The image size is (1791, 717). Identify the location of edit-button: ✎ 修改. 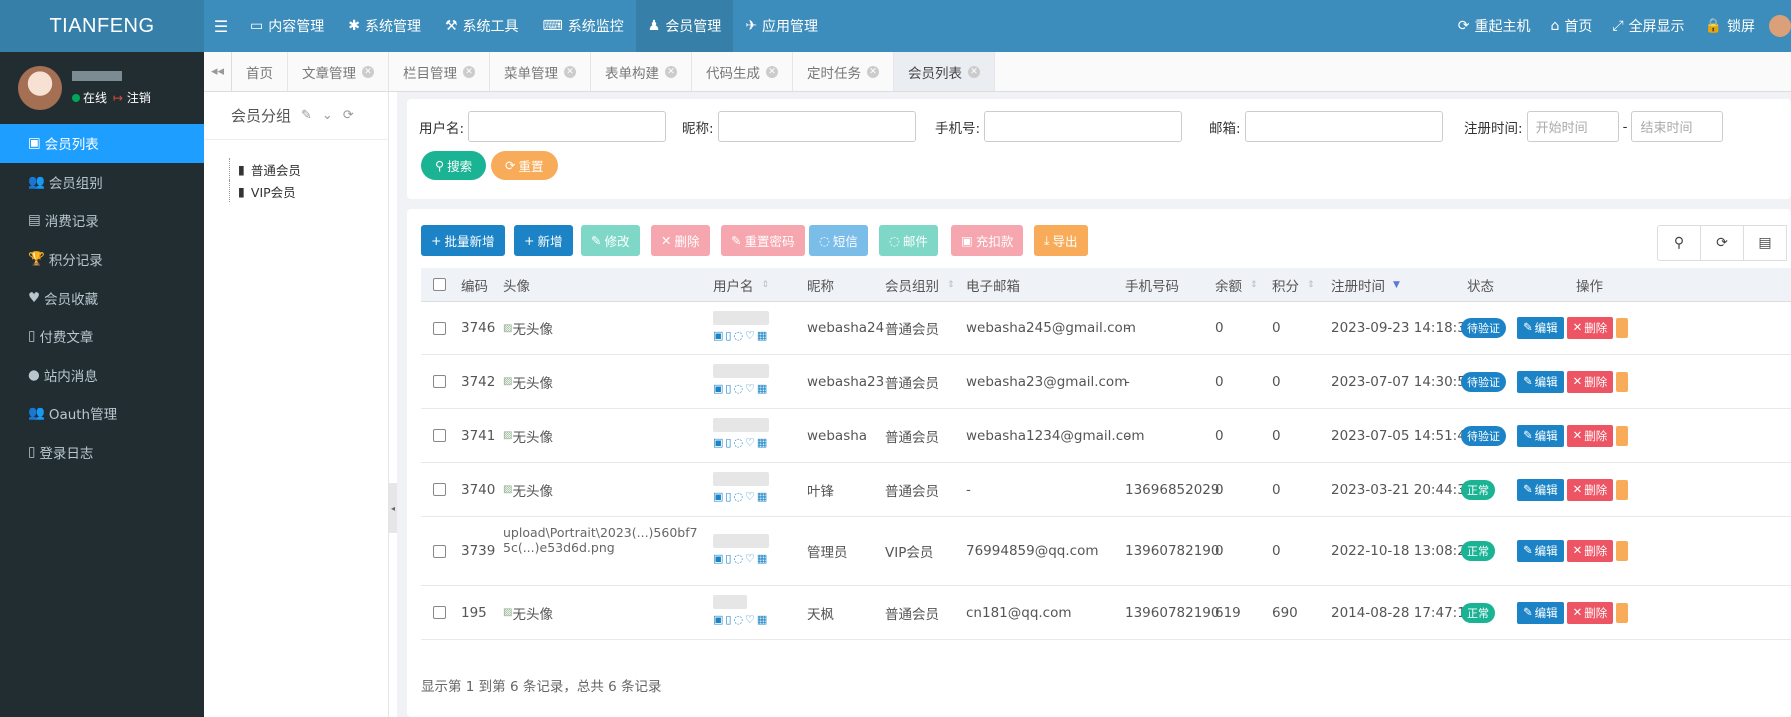
(610, 240).